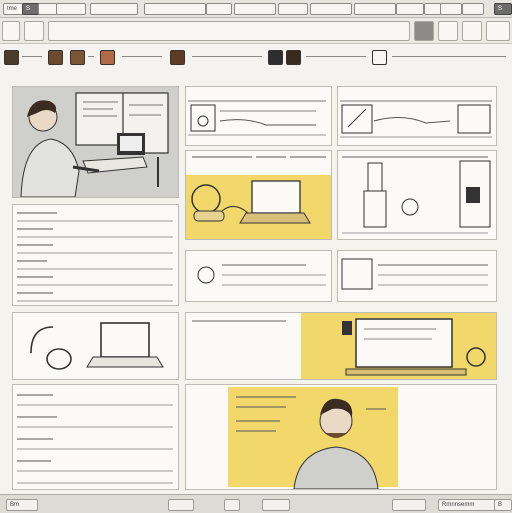 The width and height of the screenshot is (512, 513). What do you see at coordinates (258, 190) in the screenshot?
I see `laptop-headphones-illustration` at bounding box center [258, 190].